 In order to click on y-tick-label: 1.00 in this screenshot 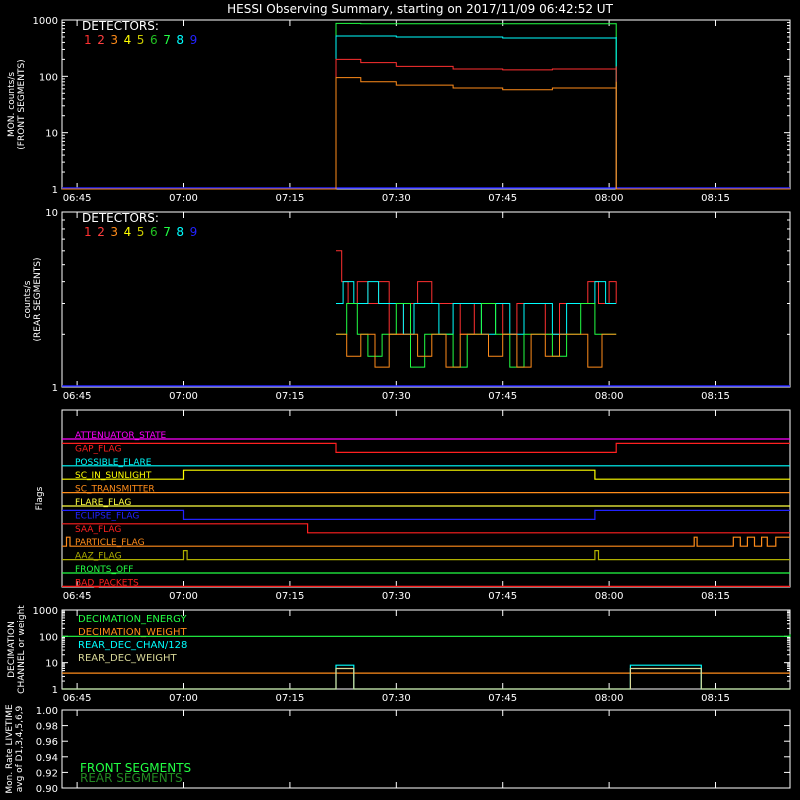, I will do `click(47, 711)`.